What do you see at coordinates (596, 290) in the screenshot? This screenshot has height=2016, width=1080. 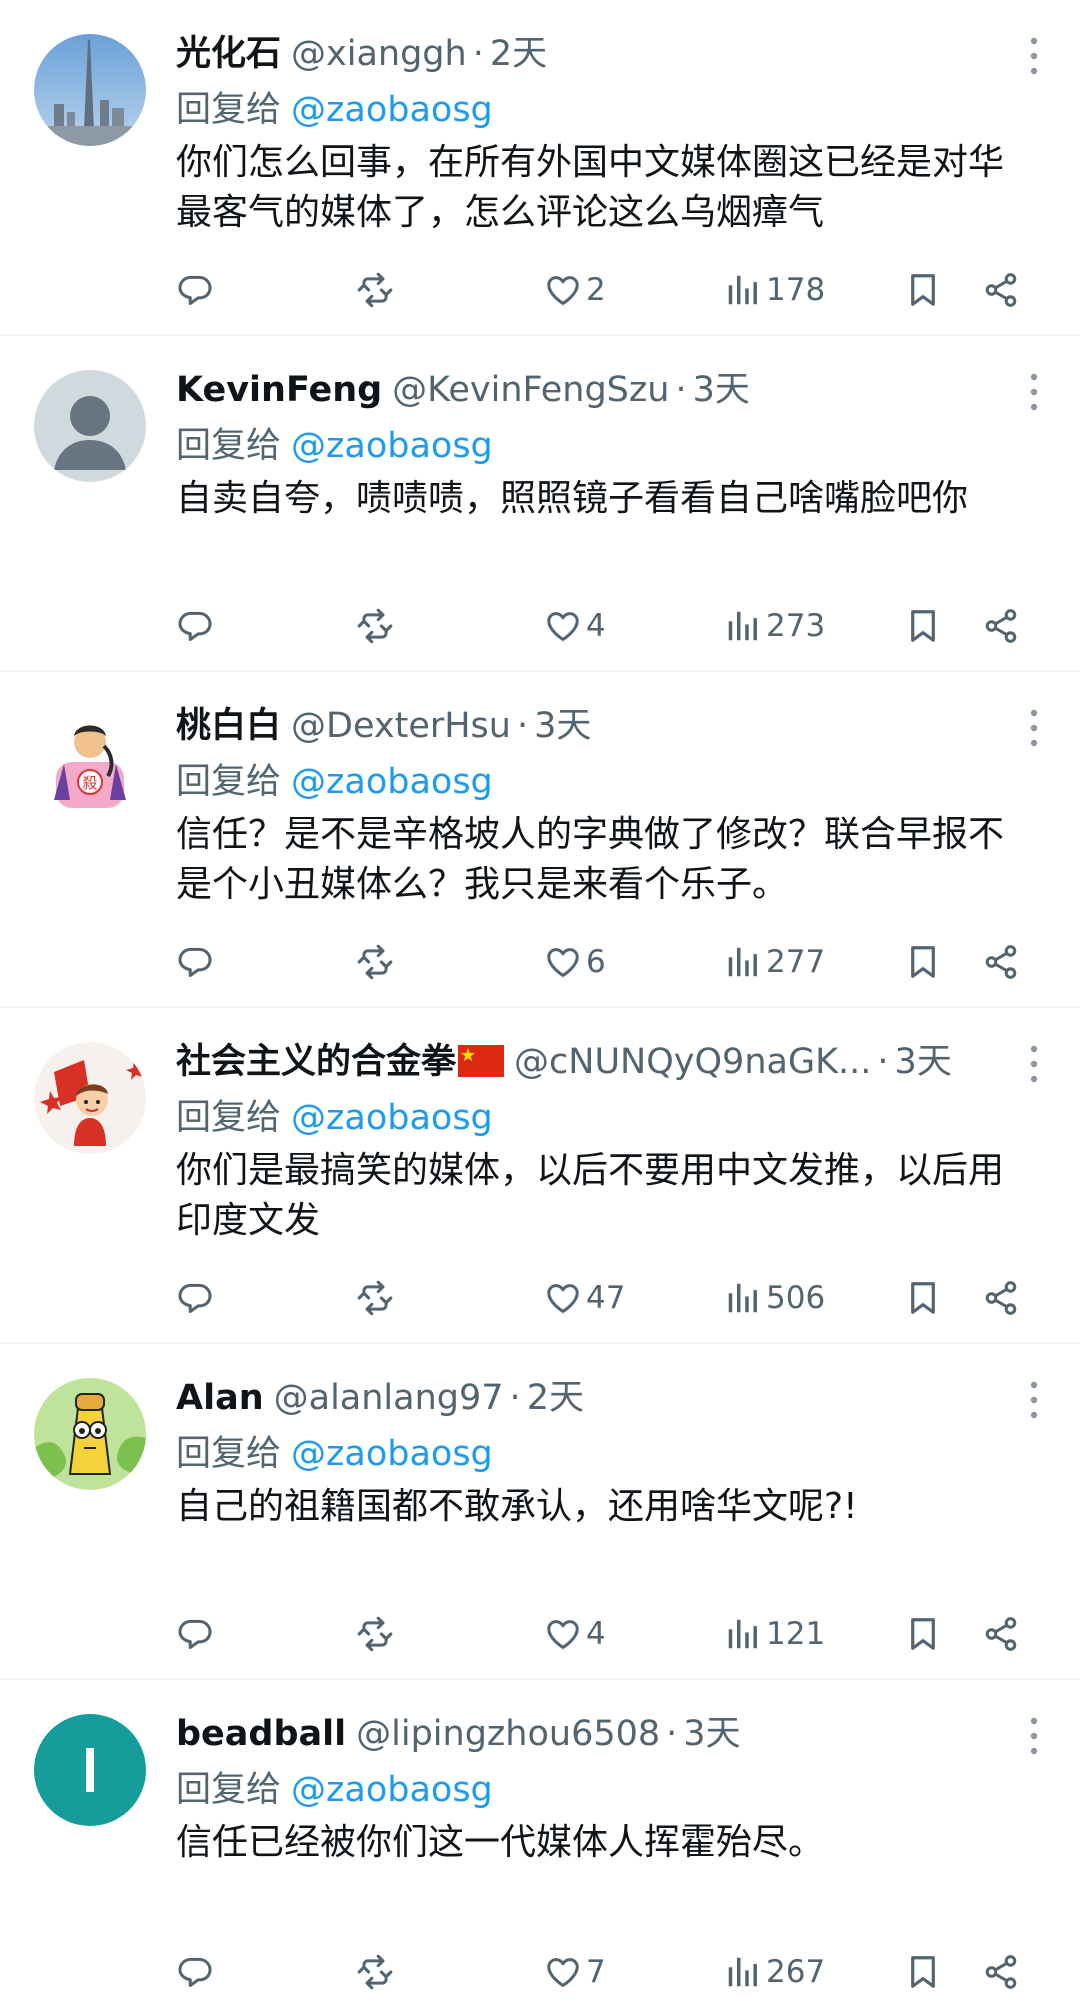 I see `like-count: 2` at bounding box center [596, 290].